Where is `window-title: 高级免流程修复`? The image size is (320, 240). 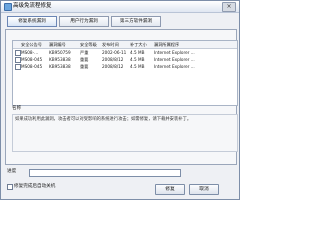 window-title: 高级免流程修复 is located at coordinates (32, 6).